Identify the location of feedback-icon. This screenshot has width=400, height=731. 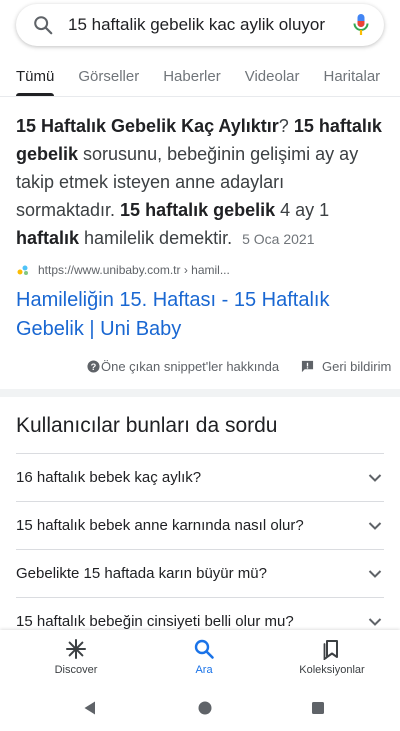
(307, 366).